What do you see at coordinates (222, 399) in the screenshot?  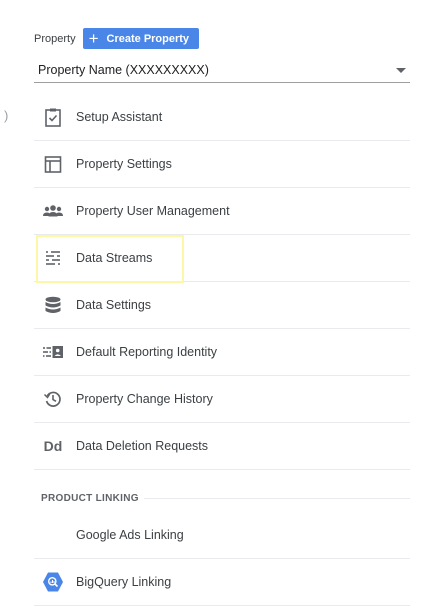 I see `menu-item-property-change-history: Property Change History` at bounding box center [222, 399].